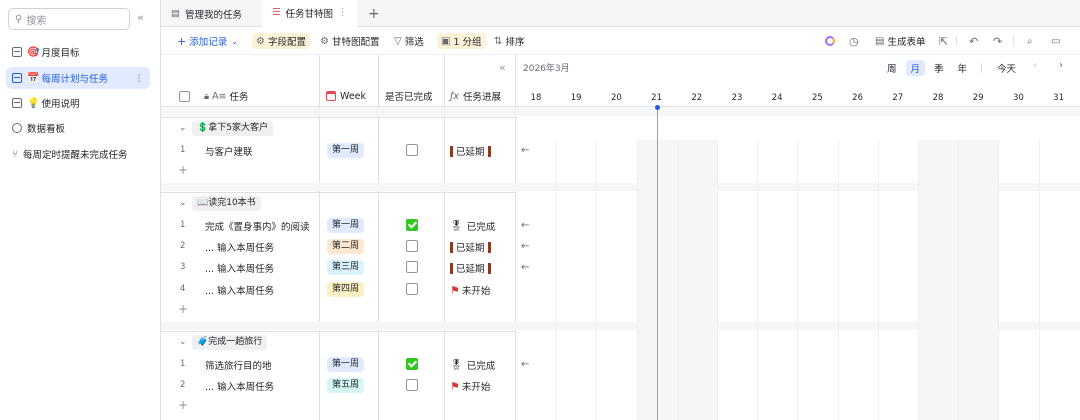 The height and width of the screenshot is (420, 1080). I want to click on sidebar-item-dashboard: 数据看板, so click(78, 128).